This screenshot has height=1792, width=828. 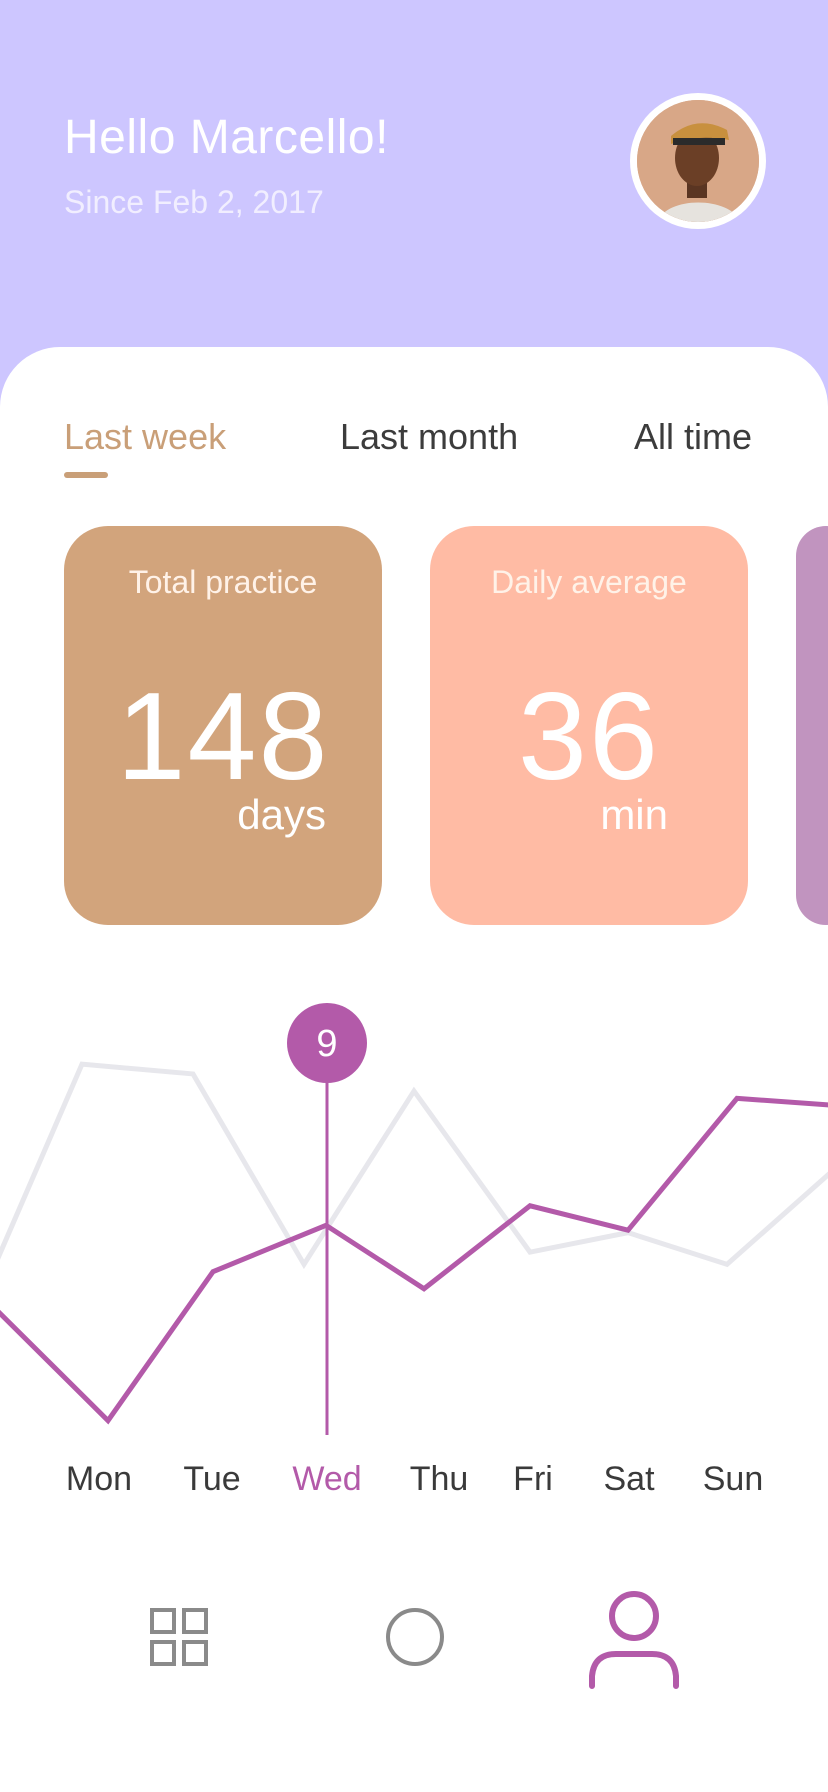 I want to click on avatar, so click(x=698, y=161).